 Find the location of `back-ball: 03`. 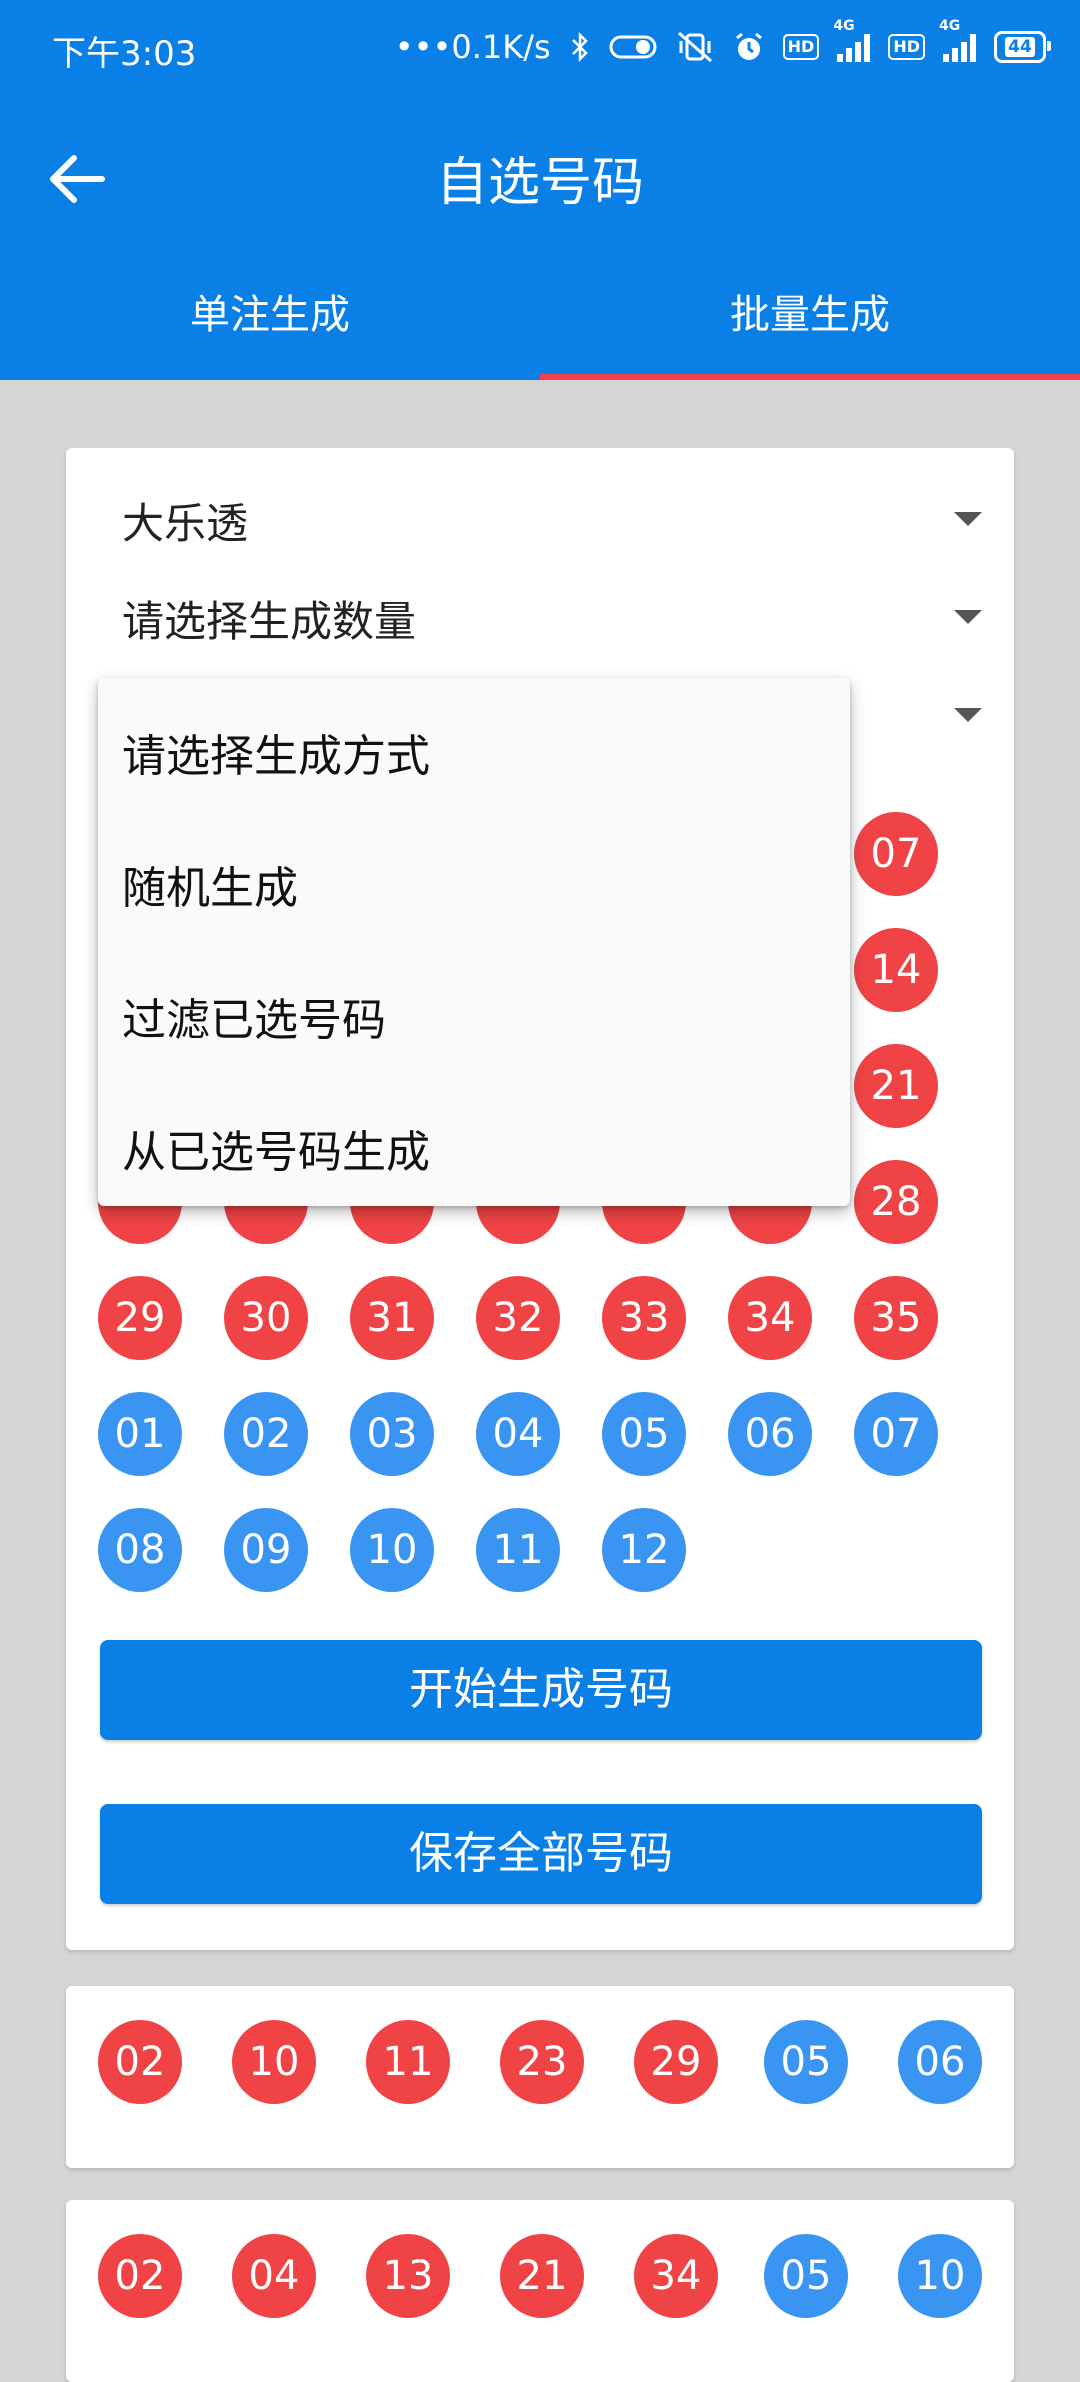

back-ball: 03 is located at coordinates (392, 1434).